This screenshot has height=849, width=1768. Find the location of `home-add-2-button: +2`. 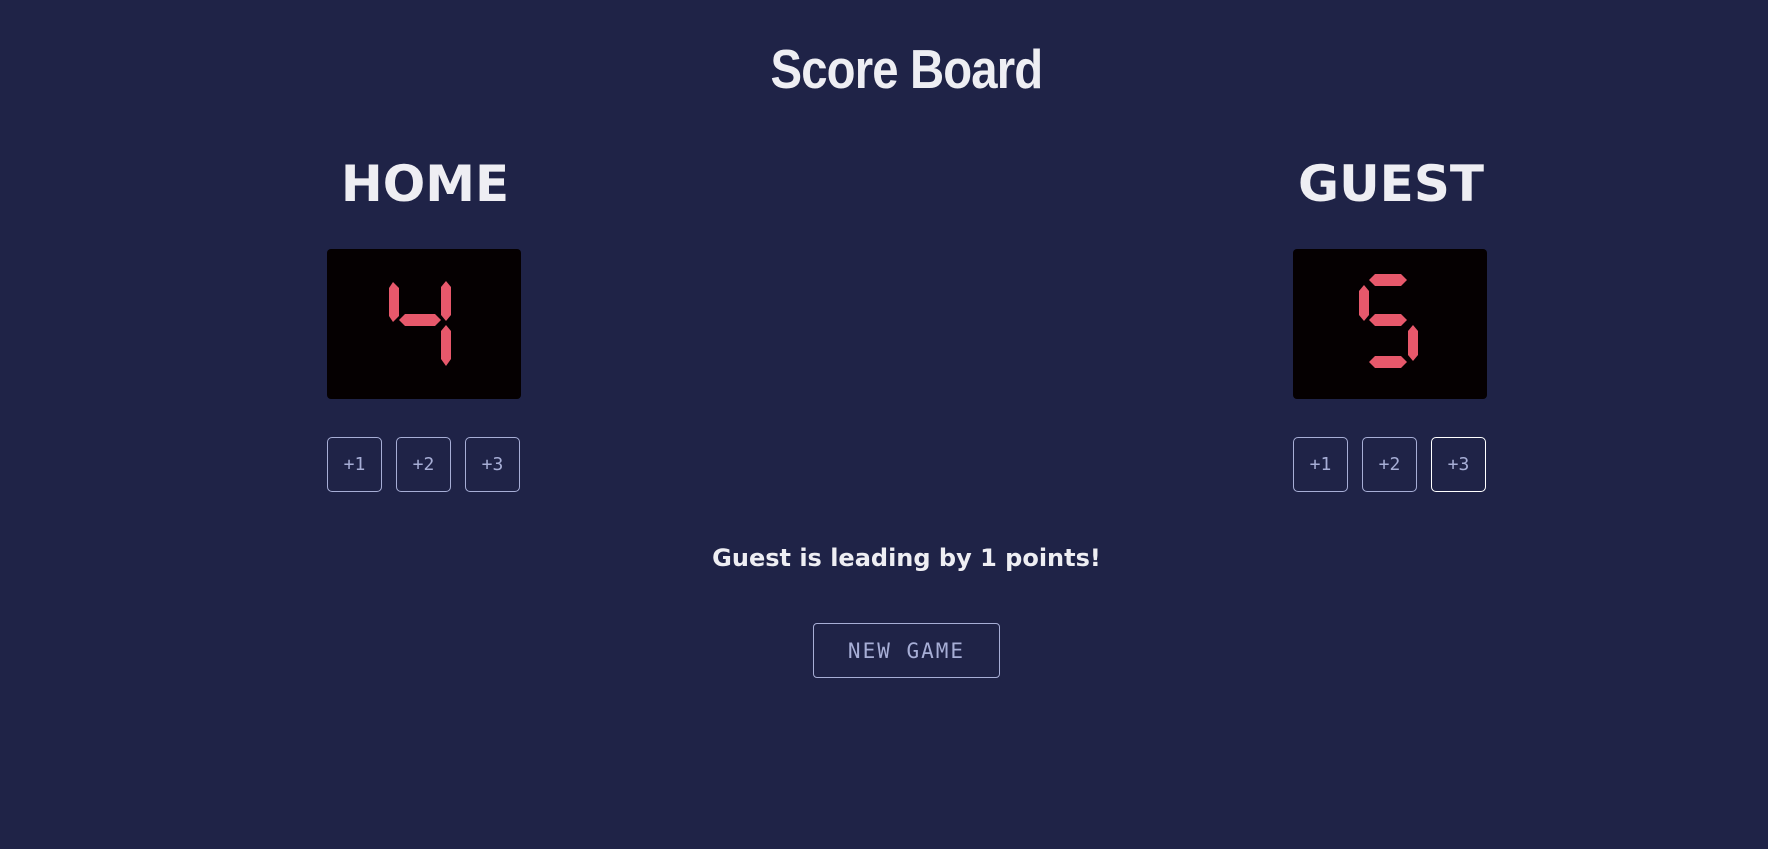

home-add-2-button: +2 is located at coordinates (423, 464).